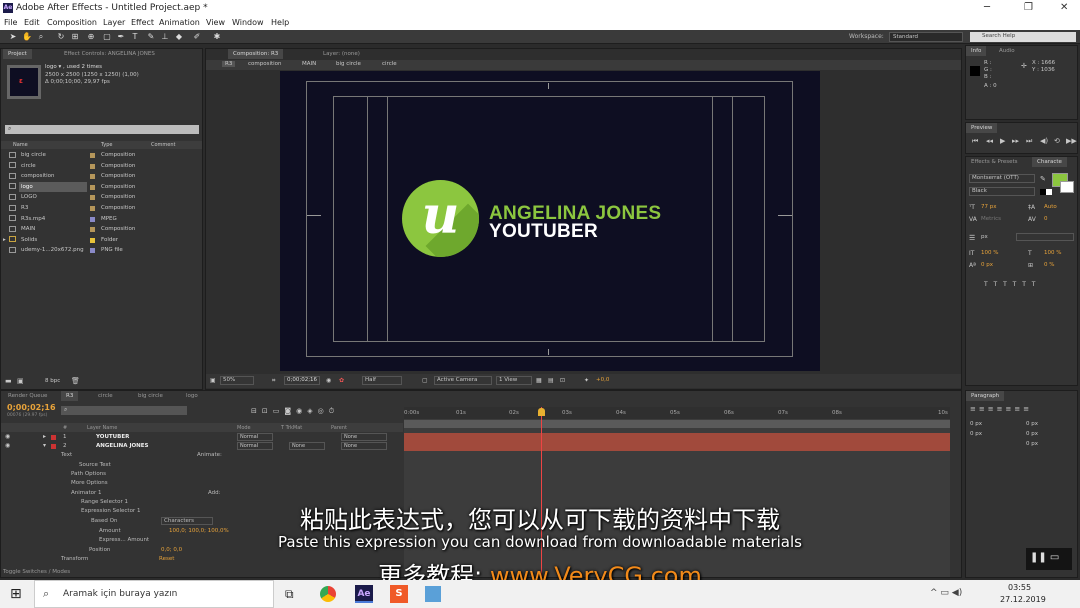 This screenshot has height=608, width=1080. What do you see at coordinates (101, 250) in the screenshot?
I see `list-item: udemy-1...20x672.png PNG file` at bounding box center [101, 250].